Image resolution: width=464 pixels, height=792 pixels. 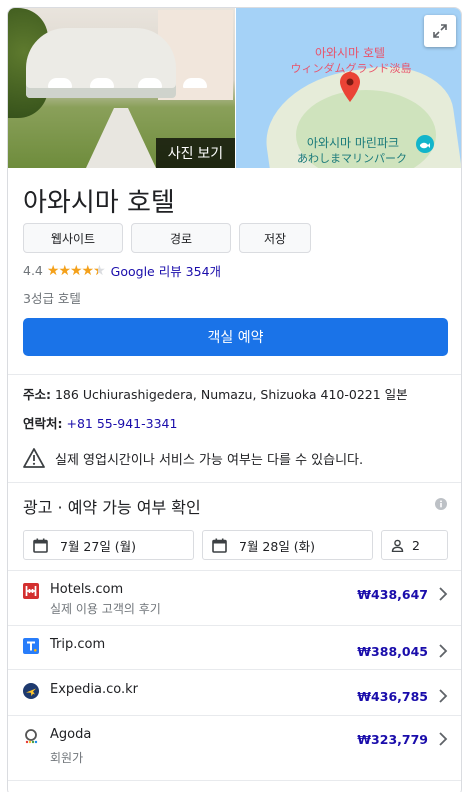 I want to click on info-icon, so click(x=441, y=504).